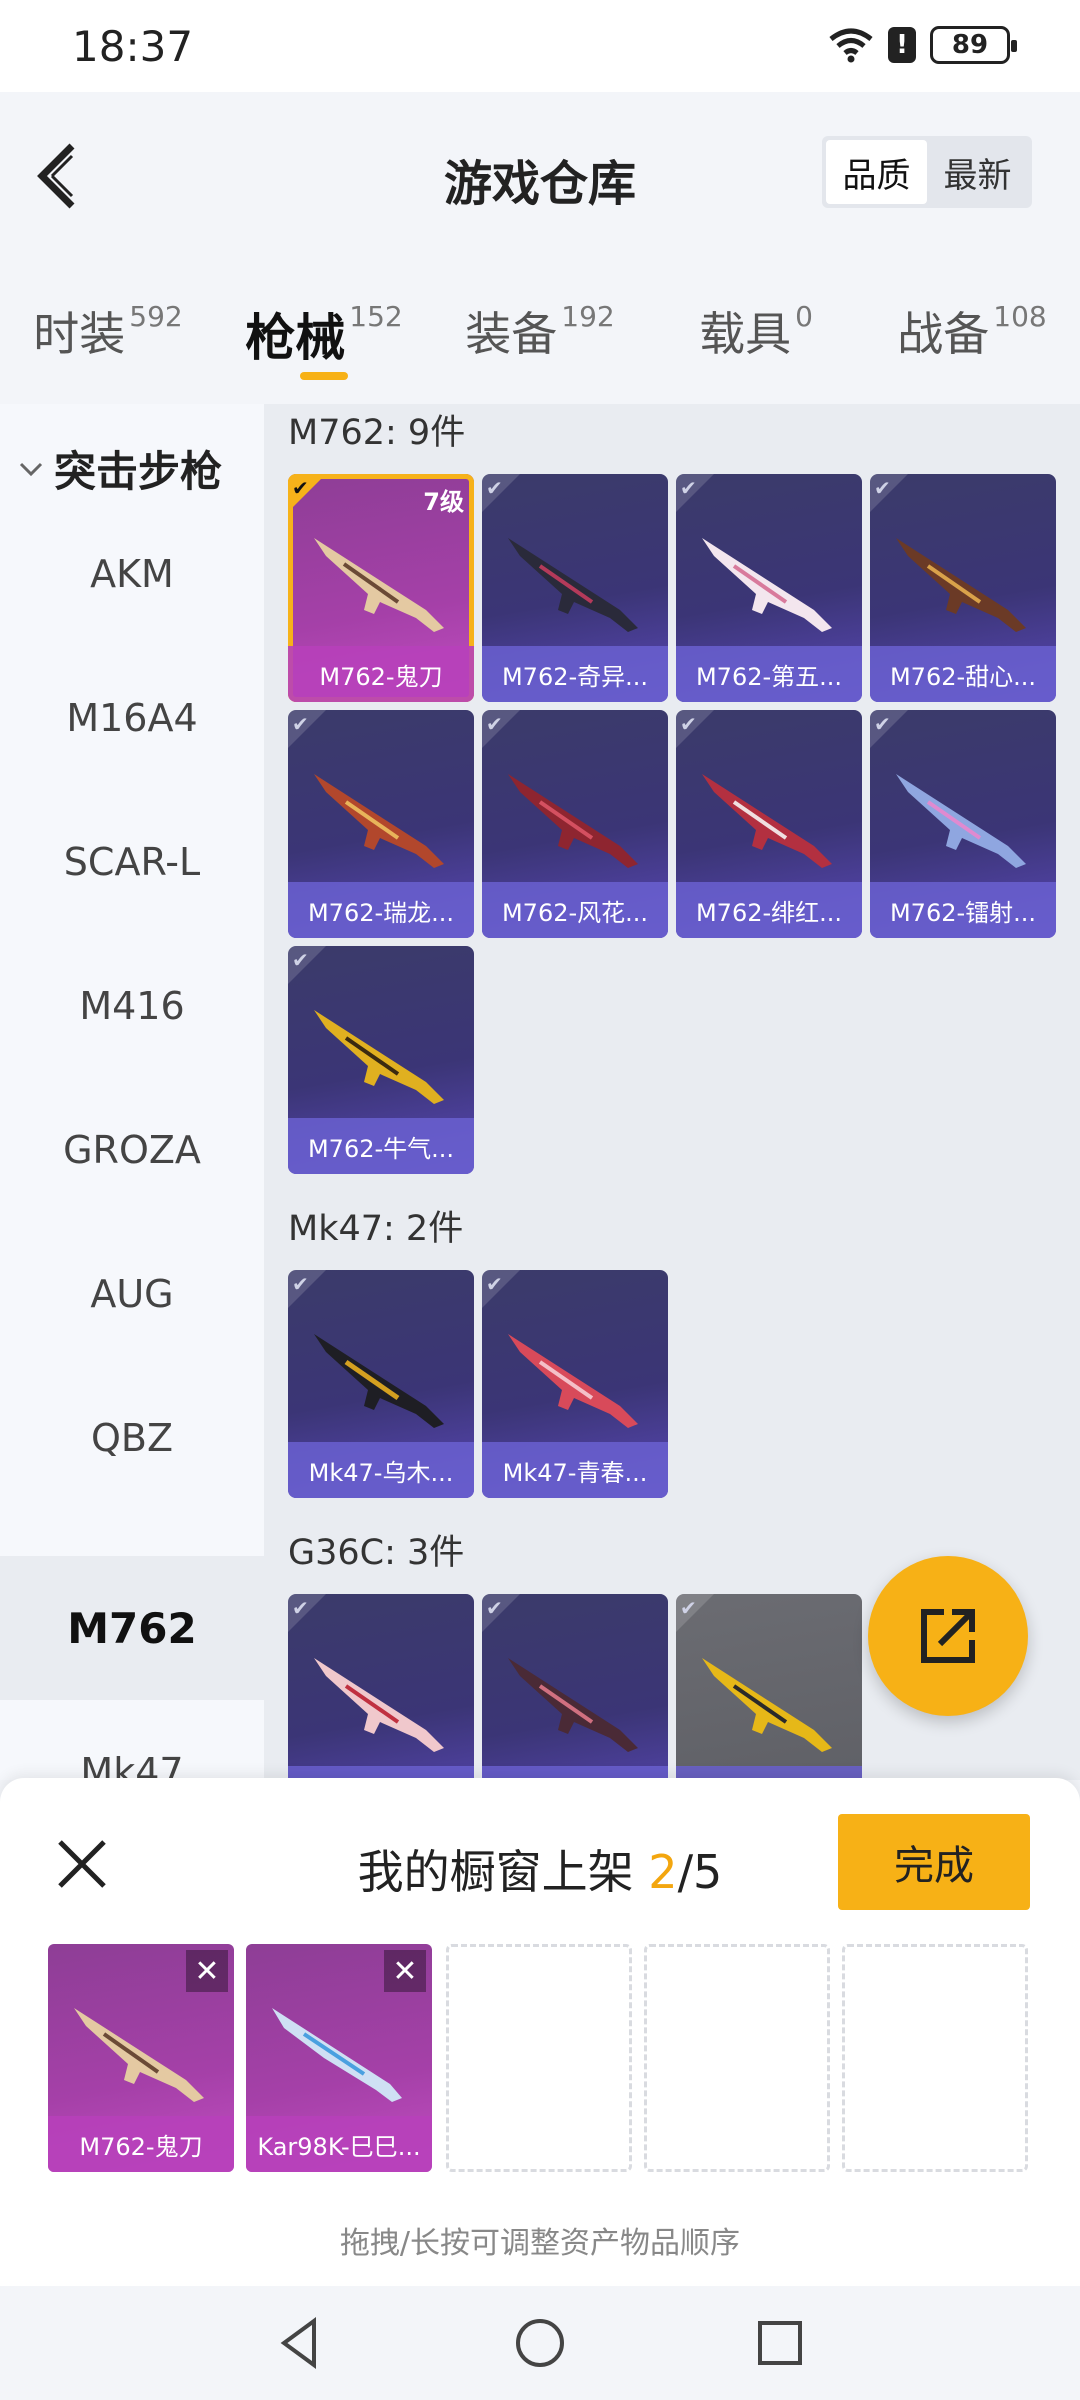 This screenshot has height=2400, width=1080. I want to click on showcase-slot: ✕ M762-鬼刀, so click(141, 2058).